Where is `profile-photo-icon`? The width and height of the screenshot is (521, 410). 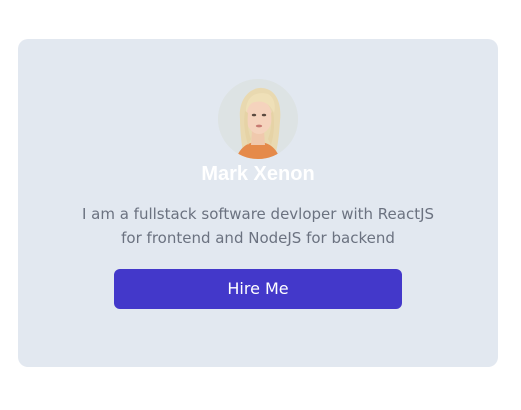
profile-photo-icon is located at coordinates (258, 119).